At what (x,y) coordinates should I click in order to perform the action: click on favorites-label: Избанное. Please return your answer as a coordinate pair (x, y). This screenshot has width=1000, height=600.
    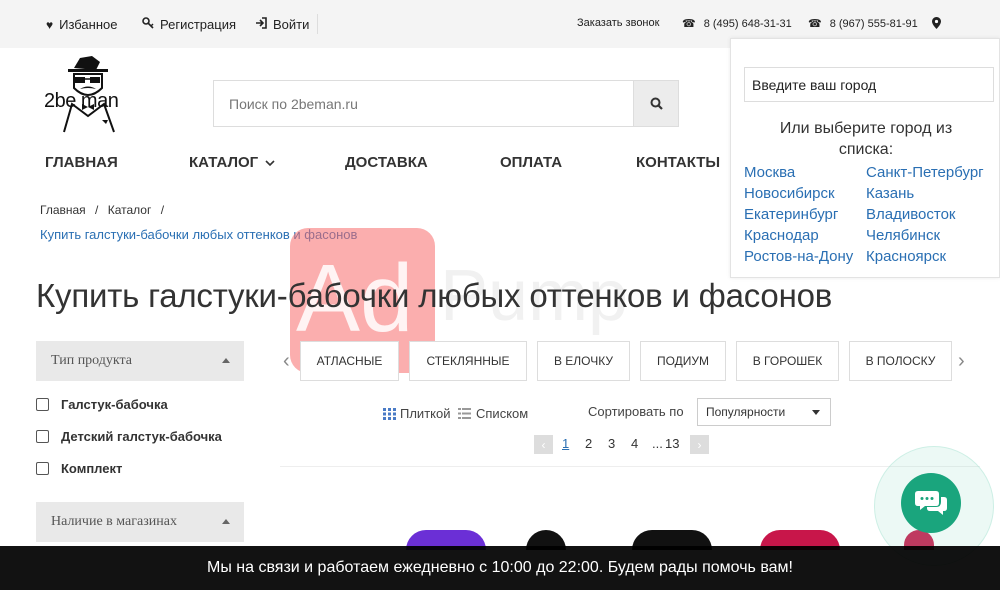
    Looking at the image, I should click on (88, 24).